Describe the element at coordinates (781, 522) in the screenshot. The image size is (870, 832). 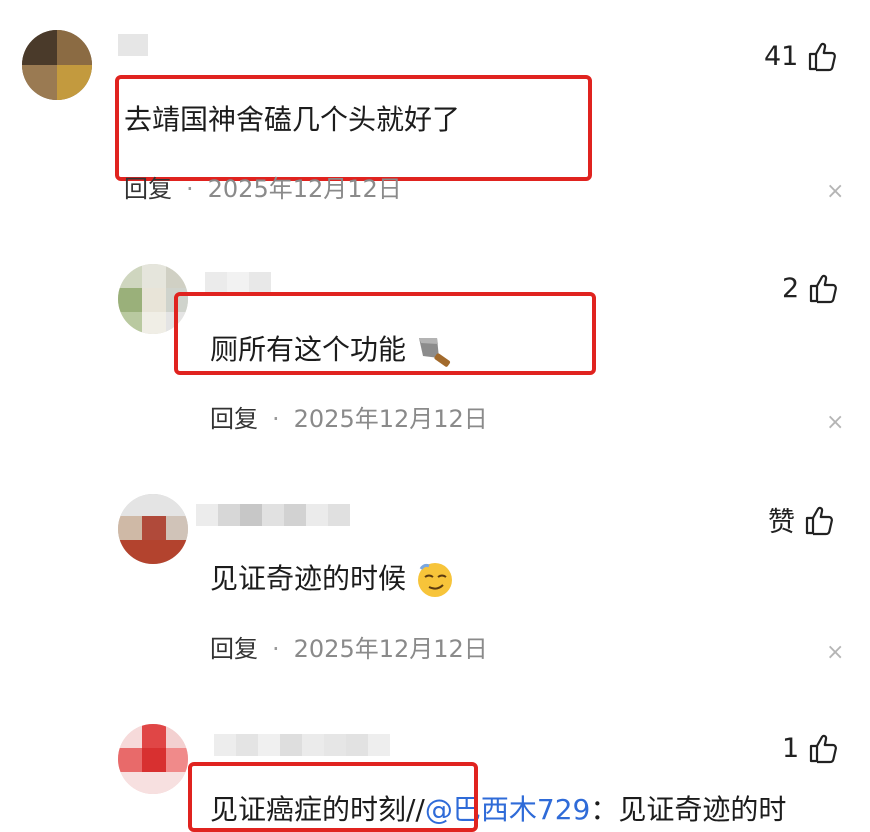
I see `like-count: 赞` at that location.